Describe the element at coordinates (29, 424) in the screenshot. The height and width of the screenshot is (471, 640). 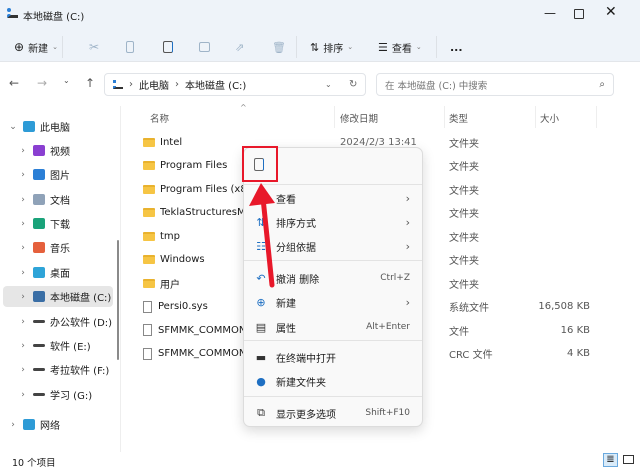
I see `network-icon` at that location.